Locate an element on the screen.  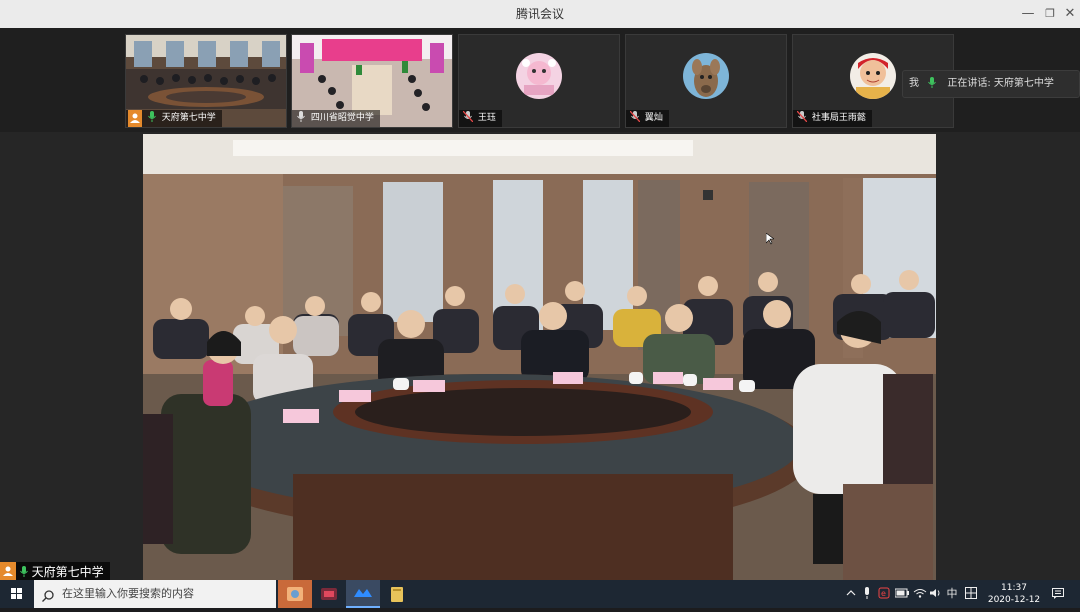
window-titlebar: 腾讯会议 — ❐ ✕ is located at coordinates (540, 14).